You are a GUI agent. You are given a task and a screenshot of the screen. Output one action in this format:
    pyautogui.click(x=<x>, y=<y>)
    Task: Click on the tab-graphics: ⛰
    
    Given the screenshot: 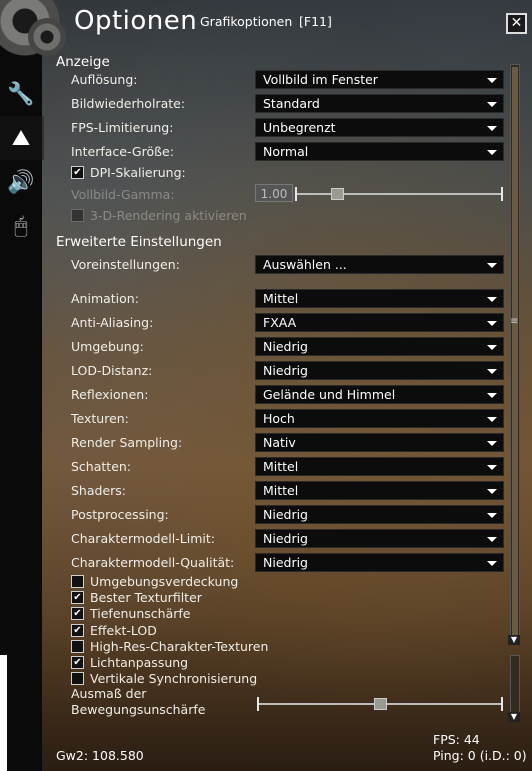 What is the action you would take?
    pyautogui.click(x=22, y=138)
    